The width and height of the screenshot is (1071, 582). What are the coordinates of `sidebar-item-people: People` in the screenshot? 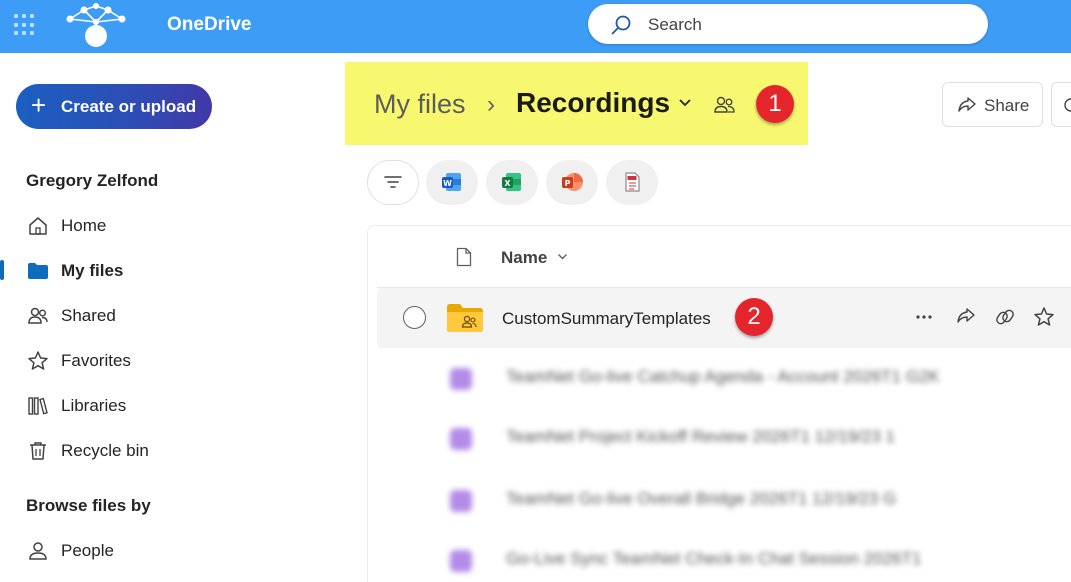 It's located at (170, 550).